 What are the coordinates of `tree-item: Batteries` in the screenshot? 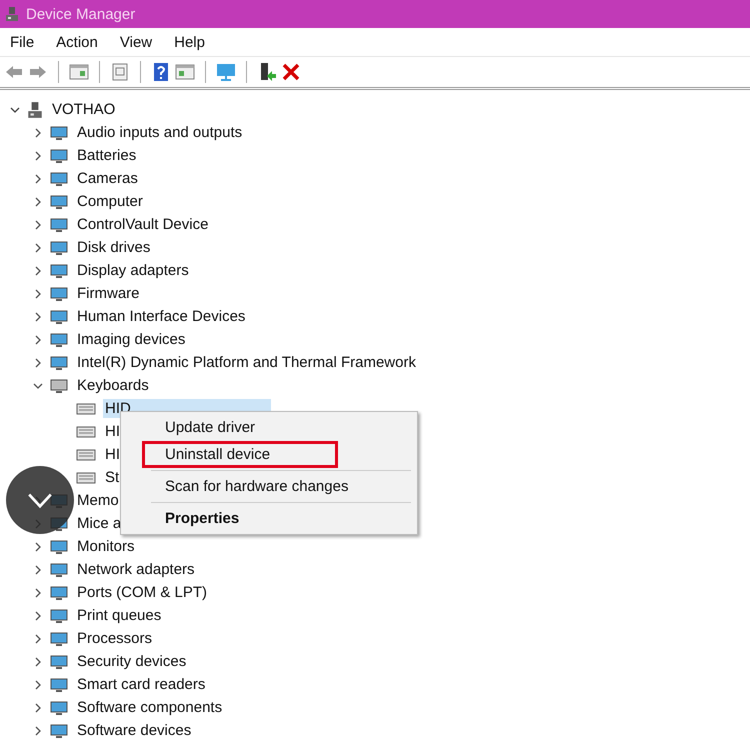 It's located at (106, 155).